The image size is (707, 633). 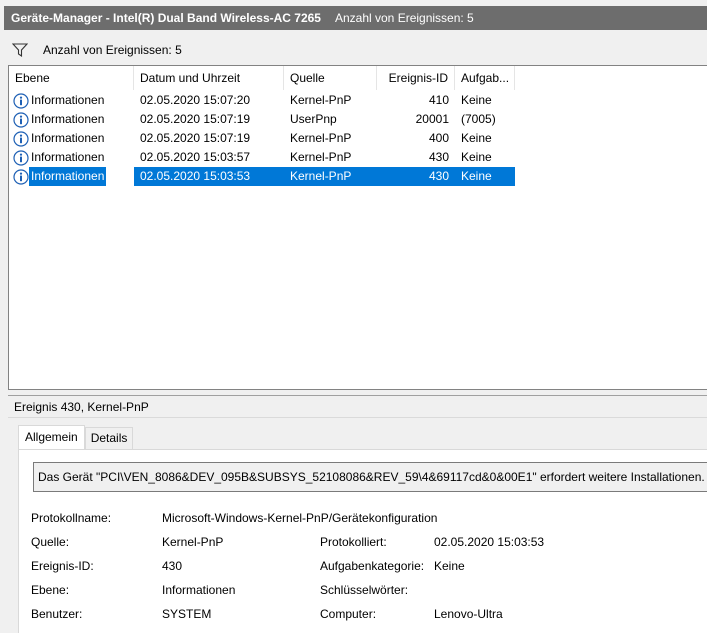 I want to click on cell-event-id: 400, so click(x=438, y=138).